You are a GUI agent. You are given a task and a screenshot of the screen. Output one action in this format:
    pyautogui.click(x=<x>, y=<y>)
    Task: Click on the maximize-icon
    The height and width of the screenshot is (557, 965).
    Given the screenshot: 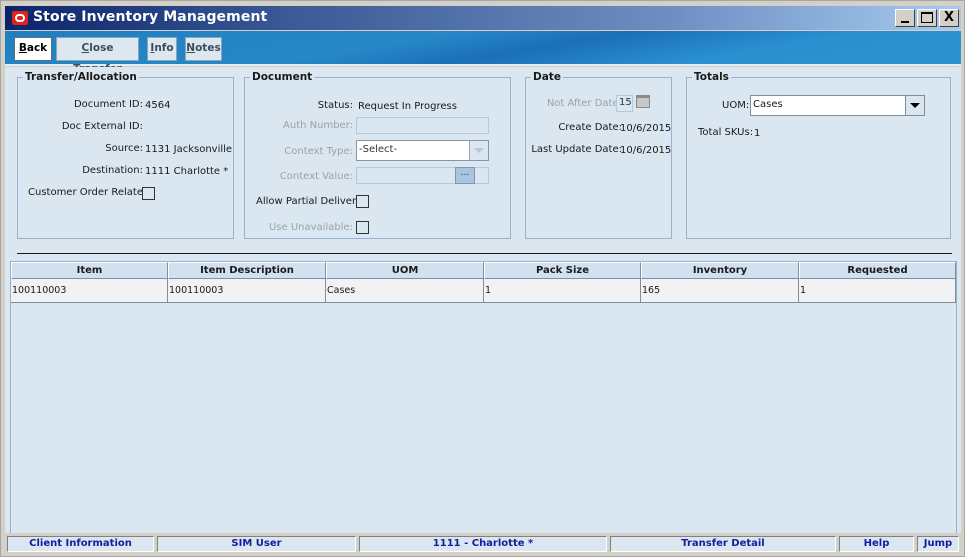 What is the action you would take?
    pyautogui.click(x=927, y=17)
    